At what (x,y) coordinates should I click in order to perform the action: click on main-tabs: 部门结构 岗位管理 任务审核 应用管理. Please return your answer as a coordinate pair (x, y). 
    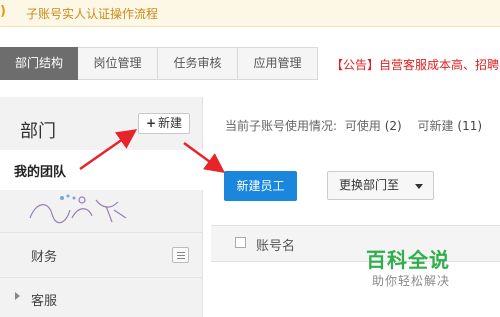
    Looking at the image, I should click on (159, 63).